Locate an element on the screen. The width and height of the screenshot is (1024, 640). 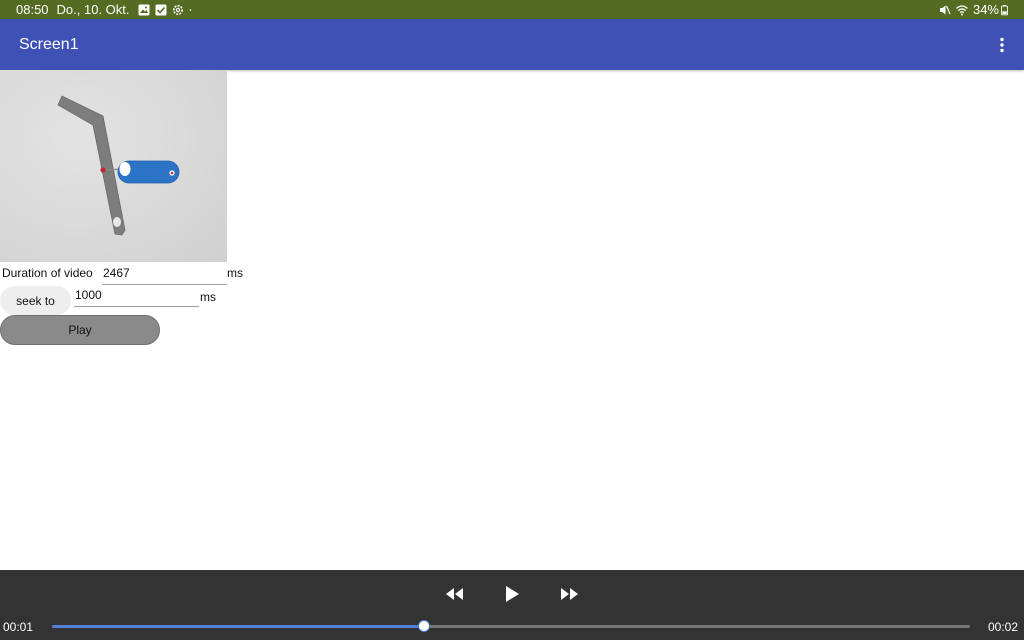
seek-bar is located at coordinates (511, 626).